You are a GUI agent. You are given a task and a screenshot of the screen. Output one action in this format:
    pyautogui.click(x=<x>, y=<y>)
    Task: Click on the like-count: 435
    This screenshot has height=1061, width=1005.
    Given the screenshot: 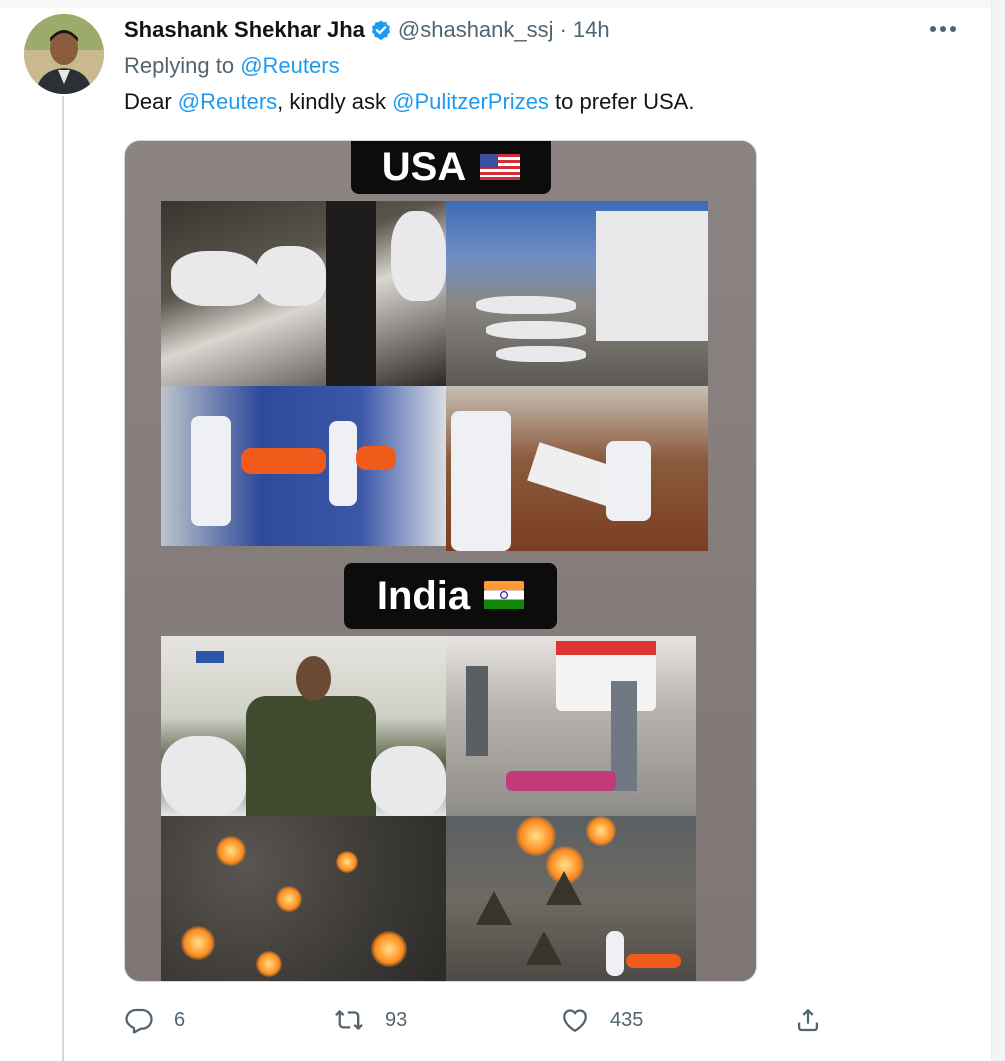 What is the action you would take?
    pyautogui.click(x=627, y=1019)
    